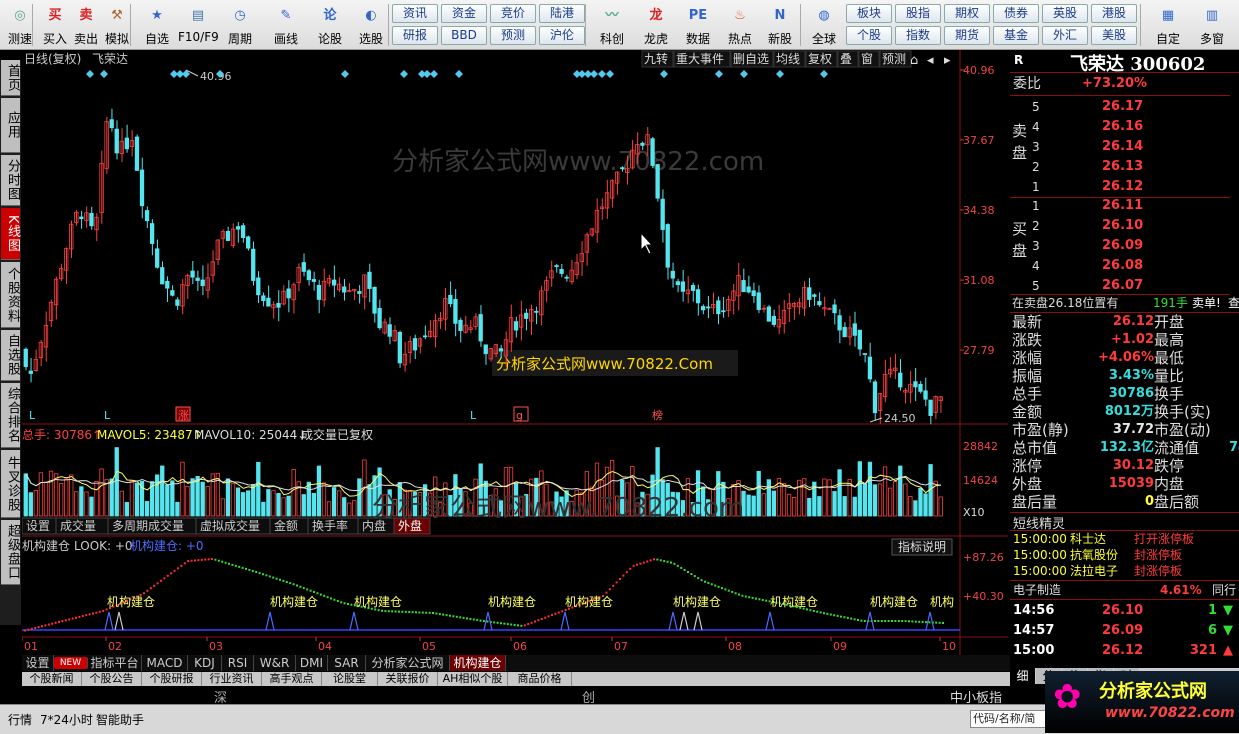  I want to click on news-tab-8: 商品价格, so click(540, 679).